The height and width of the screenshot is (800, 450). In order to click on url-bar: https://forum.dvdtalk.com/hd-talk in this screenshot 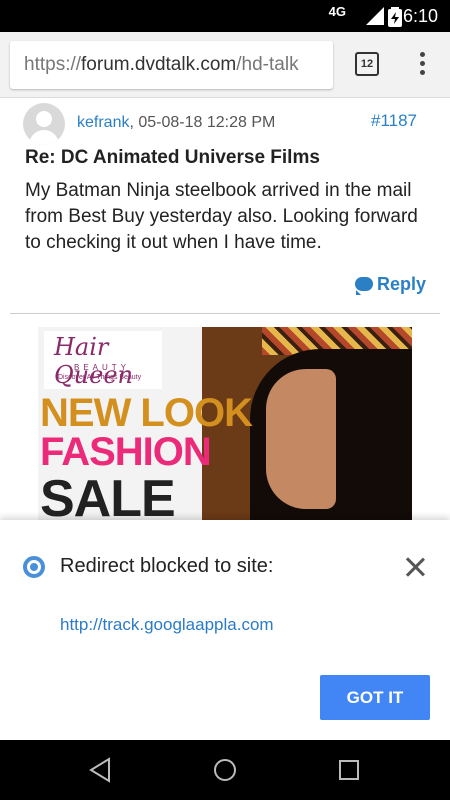, I will do `click(171, 65)`.